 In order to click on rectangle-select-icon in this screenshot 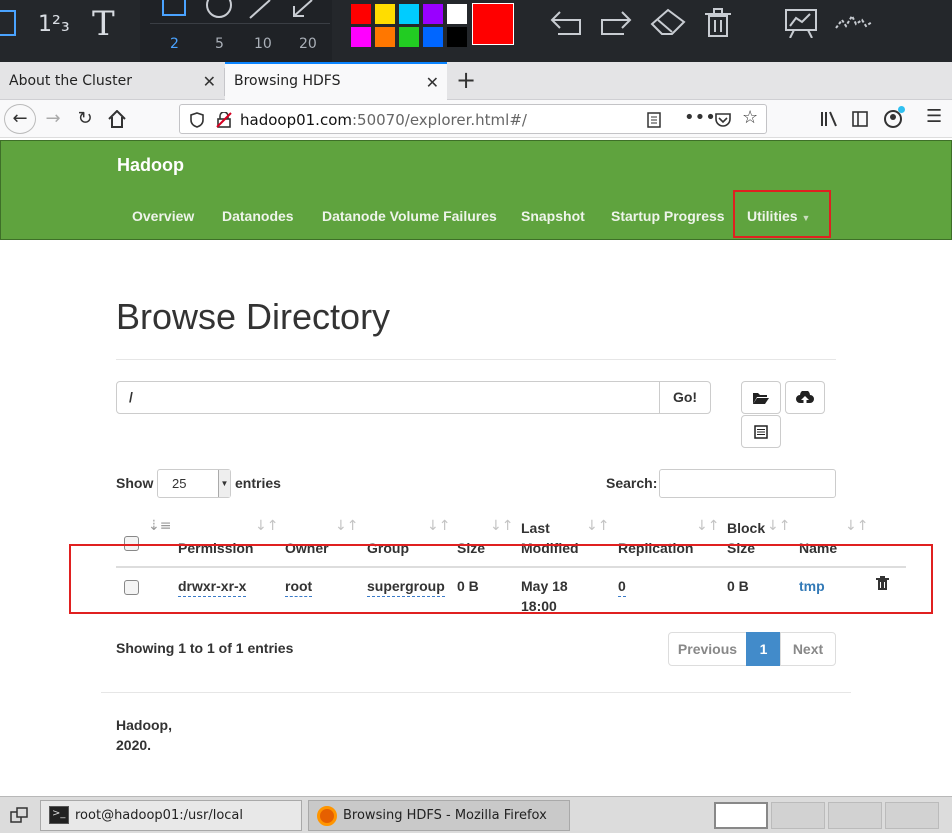, I will do `click(8, 23)`.